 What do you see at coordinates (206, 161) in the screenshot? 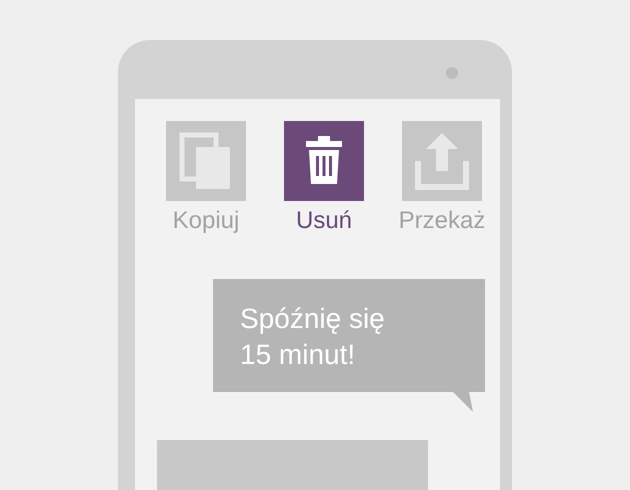
I see `copy-icon` at bounding box center [206, 161].